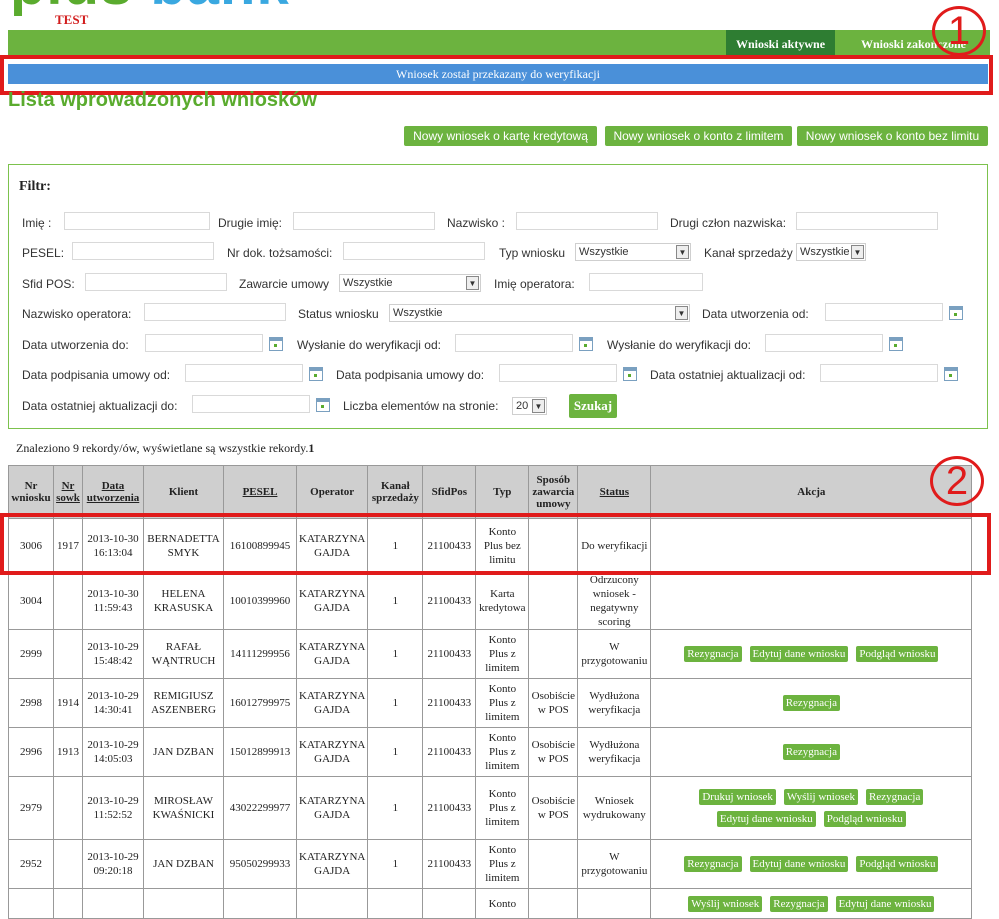 This screenshot has width=999, height=919. I want to click on col-nr-sowk: Nr sowk, so click(68, 492).